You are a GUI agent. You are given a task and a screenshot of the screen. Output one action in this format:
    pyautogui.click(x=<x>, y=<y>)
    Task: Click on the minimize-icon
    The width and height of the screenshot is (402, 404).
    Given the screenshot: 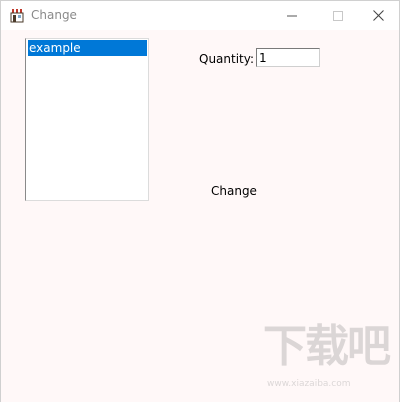 What is the action you would take?
    pyautogui.click(x=292, y=15)
    